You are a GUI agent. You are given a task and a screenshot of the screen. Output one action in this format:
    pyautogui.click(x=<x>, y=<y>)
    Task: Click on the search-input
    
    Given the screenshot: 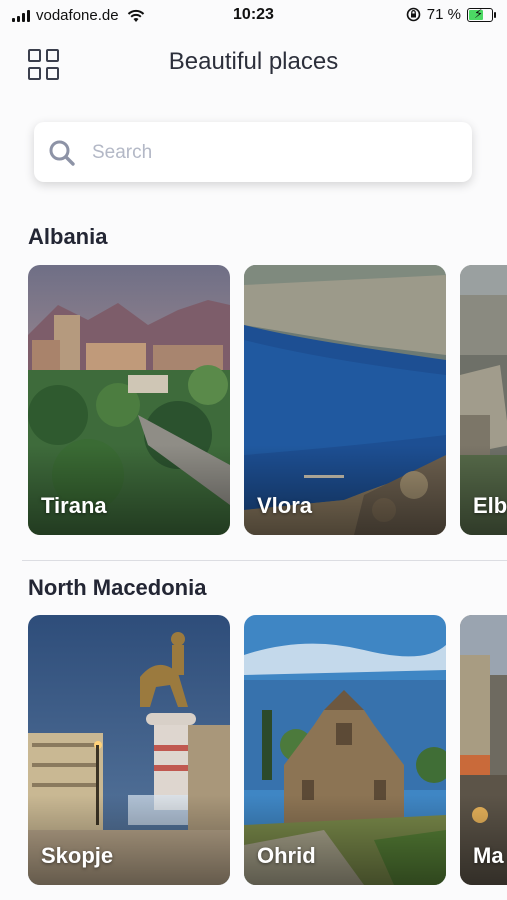 What is the action you would take?
    pyautogui.click(x=272, y=153)
    